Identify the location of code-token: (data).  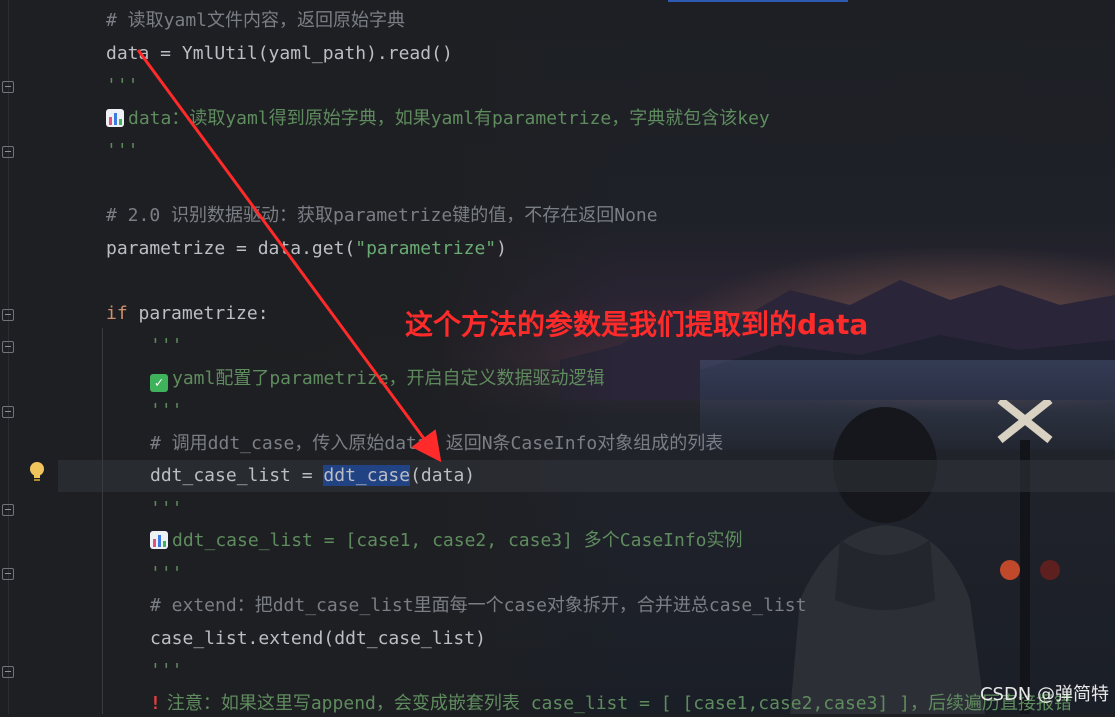
(443, 475).